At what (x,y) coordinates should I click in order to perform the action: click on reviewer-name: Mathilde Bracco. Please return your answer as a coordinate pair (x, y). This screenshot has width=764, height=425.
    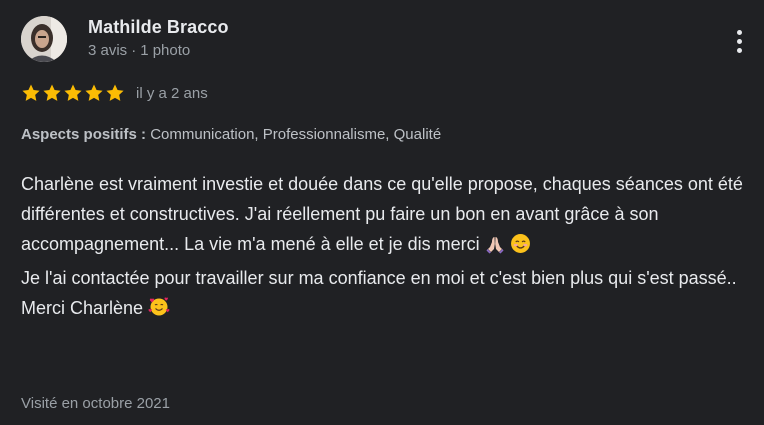
    Looking at the image, I should click on (158, 27).